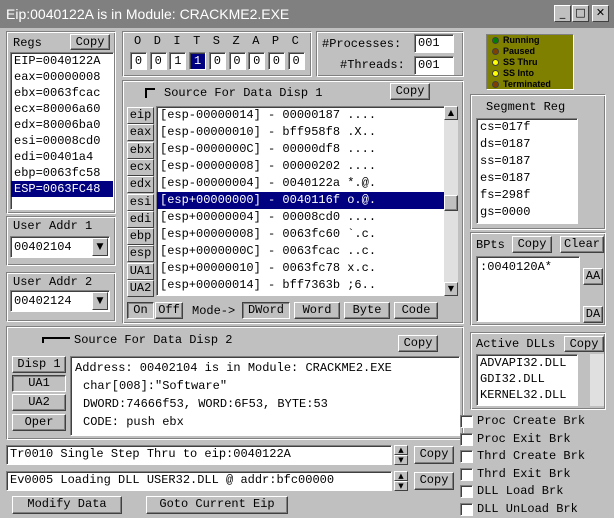 Image resolution: width=614 pixels, height=518 pixels. Describe the element at coordinates (39, 364) in the screenshot. I see `disp2-source-button: Disp 1` at that location.